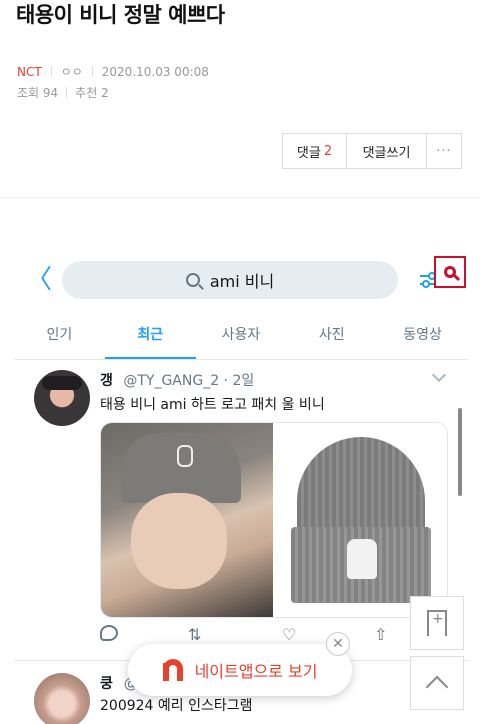 The width and height of the screenshot is (480, 724). What do you see at coordinates (331, 335) in the screenshot?
I see `tab-photos: 사진` at bounding box center [331, 335].